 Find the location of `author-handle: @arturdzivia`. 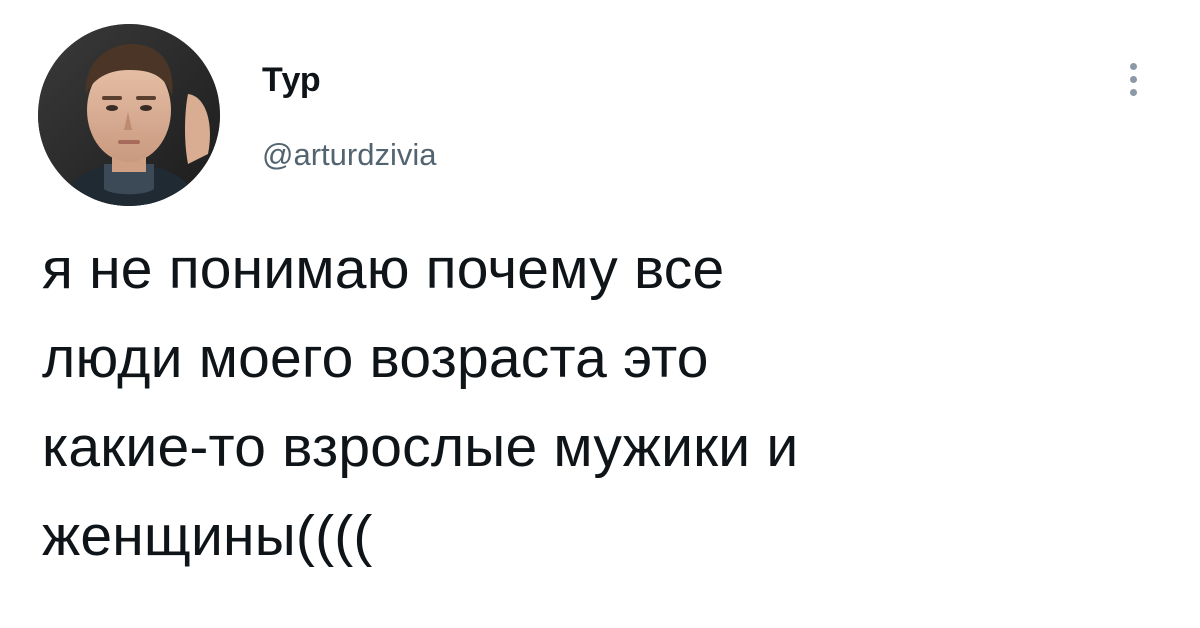

author-handle: @arturdzivia is located at coordinates (349, 155).